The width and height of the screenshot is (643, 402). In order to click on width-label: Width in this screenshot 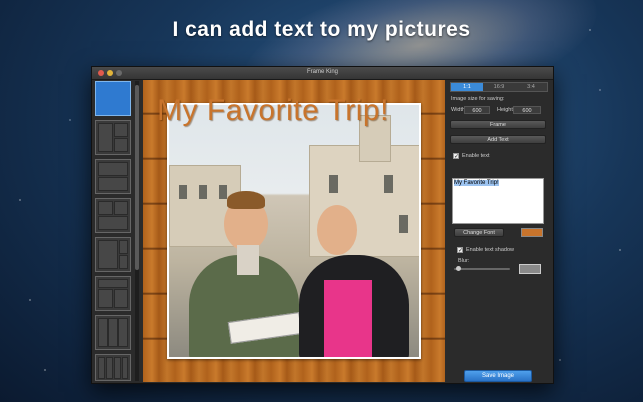, I will do `click(458, 110)`.